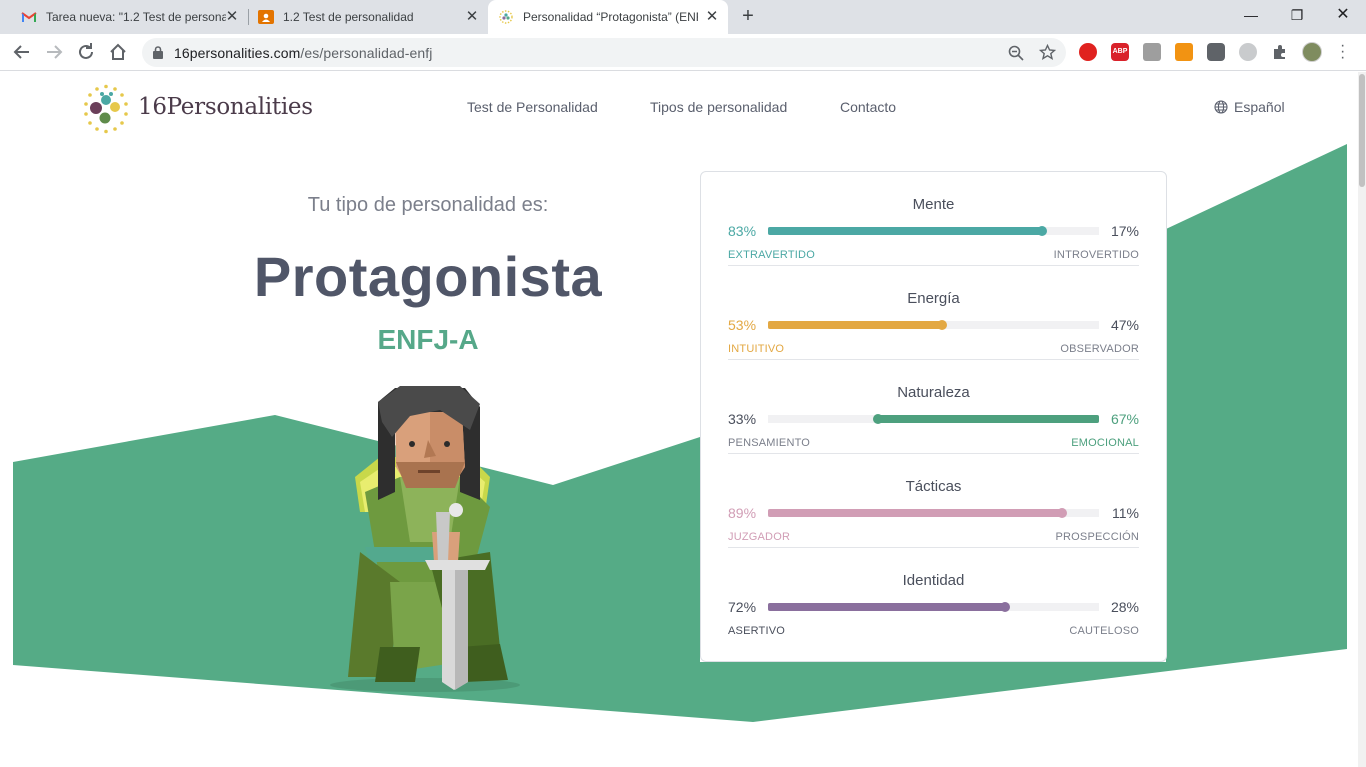  What do you see at coordinates (366, 53) in the screenshot?
I see `url-path: /es/personalidad-enfj` at bounding box center [366, 53].